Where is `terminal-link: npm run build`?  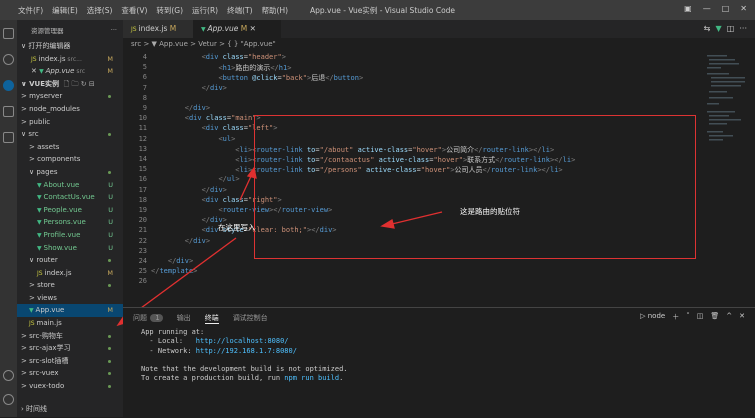
terminal-link: npm run build is located at coordinates (311, 378).